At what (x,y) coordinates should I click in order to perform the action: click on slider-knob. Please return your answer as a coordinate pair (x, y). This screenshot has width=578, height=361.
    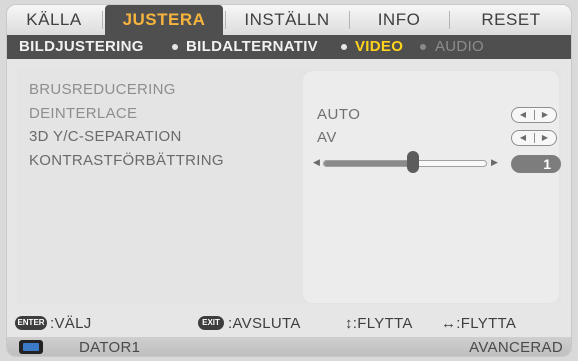
    Looking at the image, I should click on (413, 162).